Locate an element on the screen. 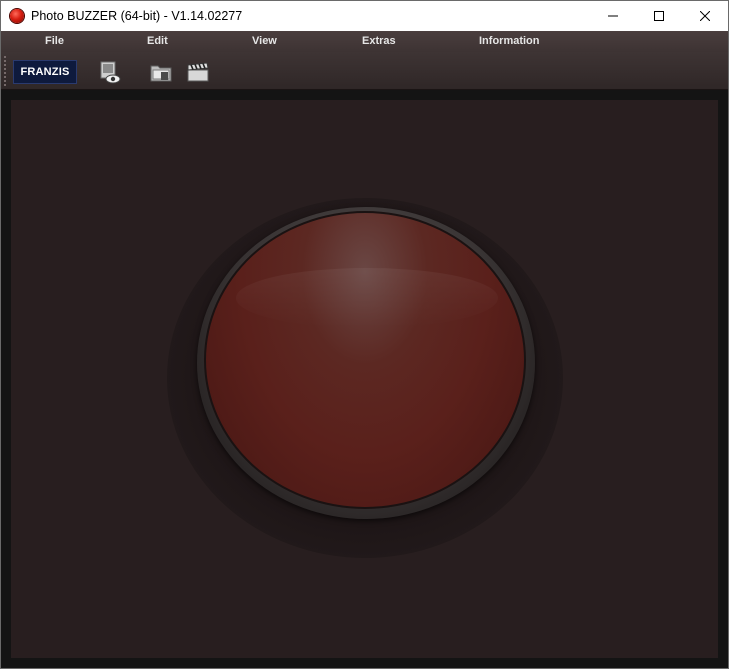  close-icon is located at coordinates (705, 16).